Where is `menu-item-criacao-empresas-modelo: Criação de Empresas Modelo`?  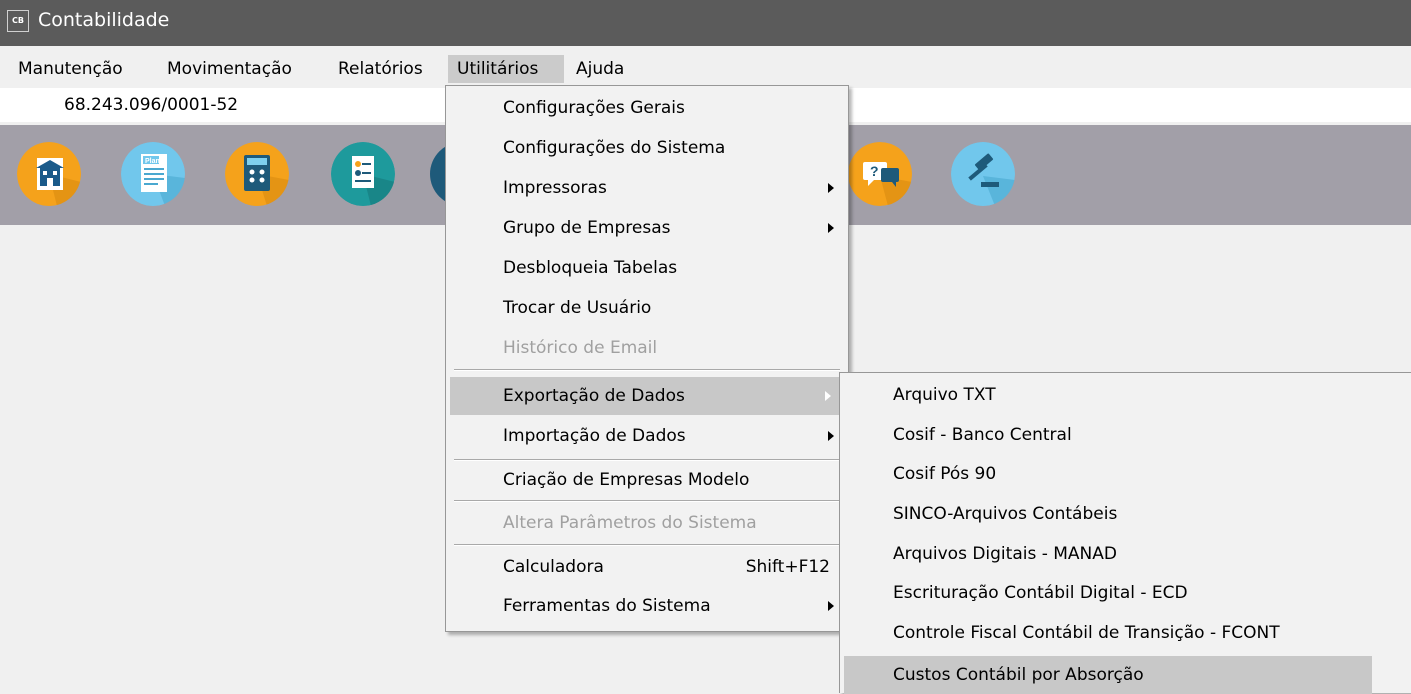 menu-item-criacao-empresas-modelo: Criação de Empresas Modelo is located at coordinates (647, 480).